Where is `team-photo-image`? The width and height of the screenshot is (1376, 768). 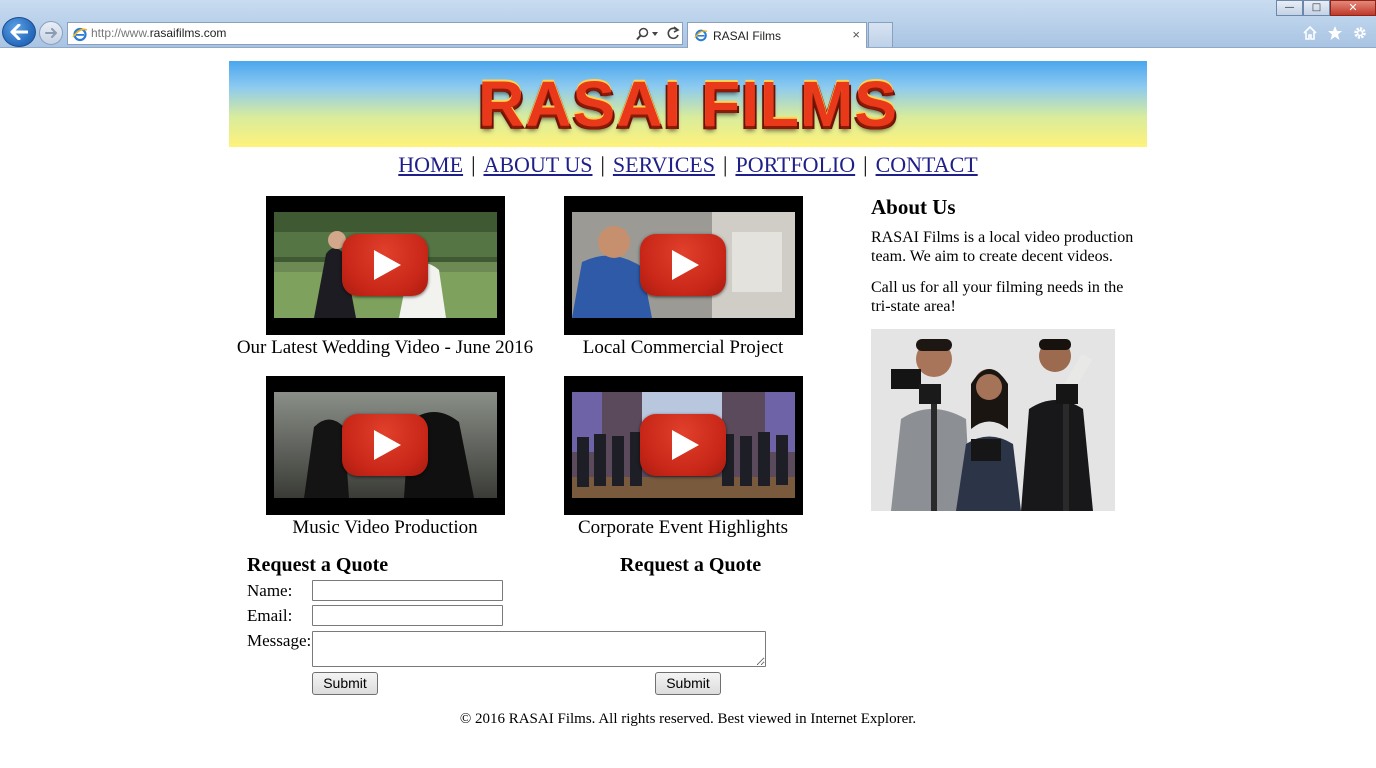
team-photo-image is located at coordinates (993, 420).